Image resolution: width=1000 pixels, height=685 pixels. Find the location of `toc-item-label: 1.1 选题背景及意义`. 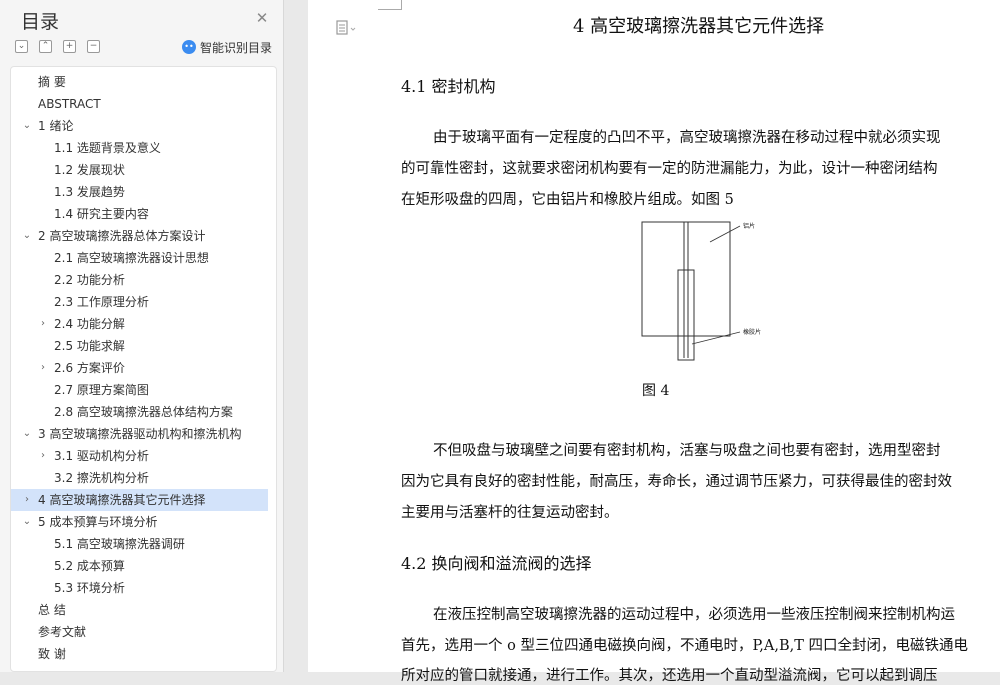

toc-item-label: 1.1 选题背景及意义 is located at coordinates (107, 148).